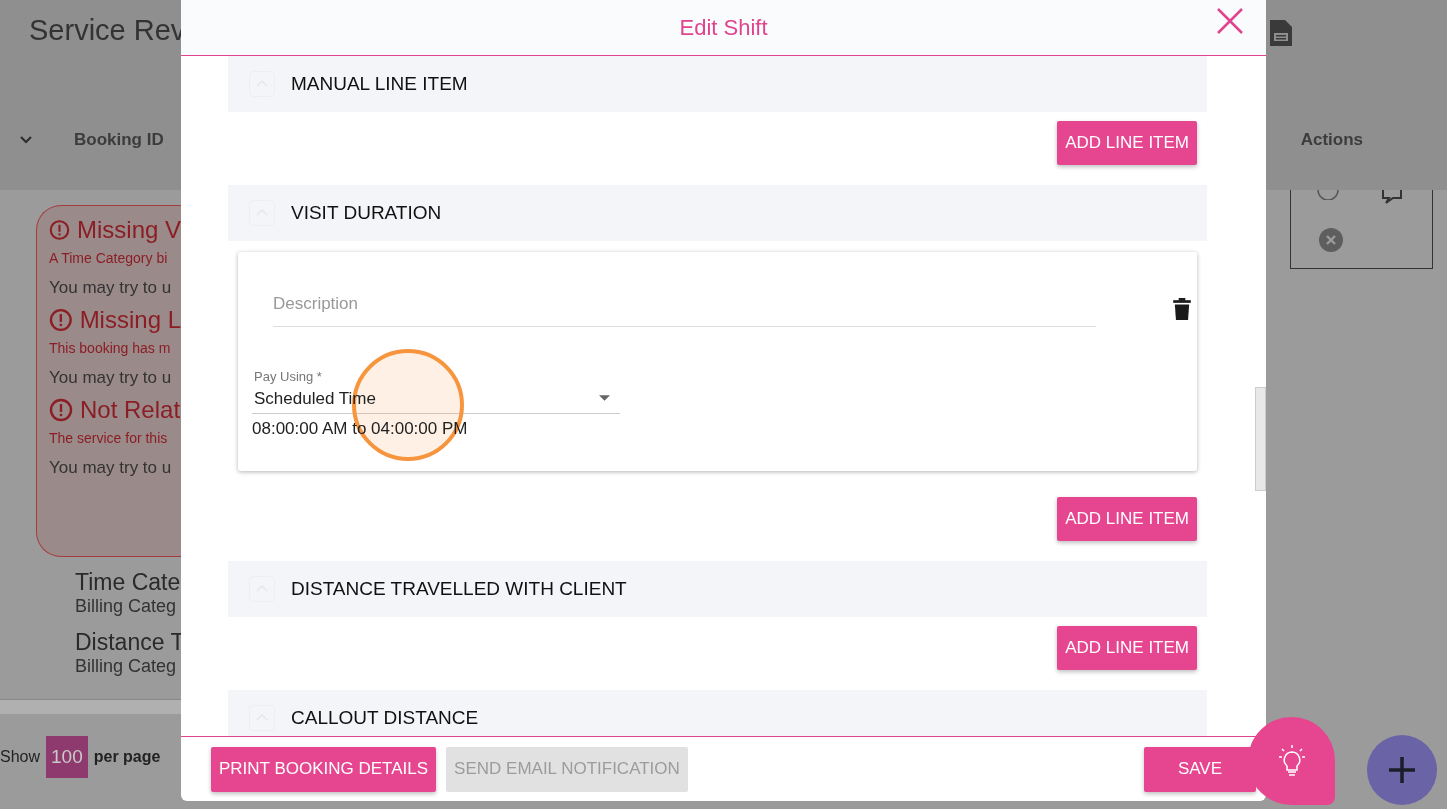  I want to click on column-header: Actions, so click(1331, 140).